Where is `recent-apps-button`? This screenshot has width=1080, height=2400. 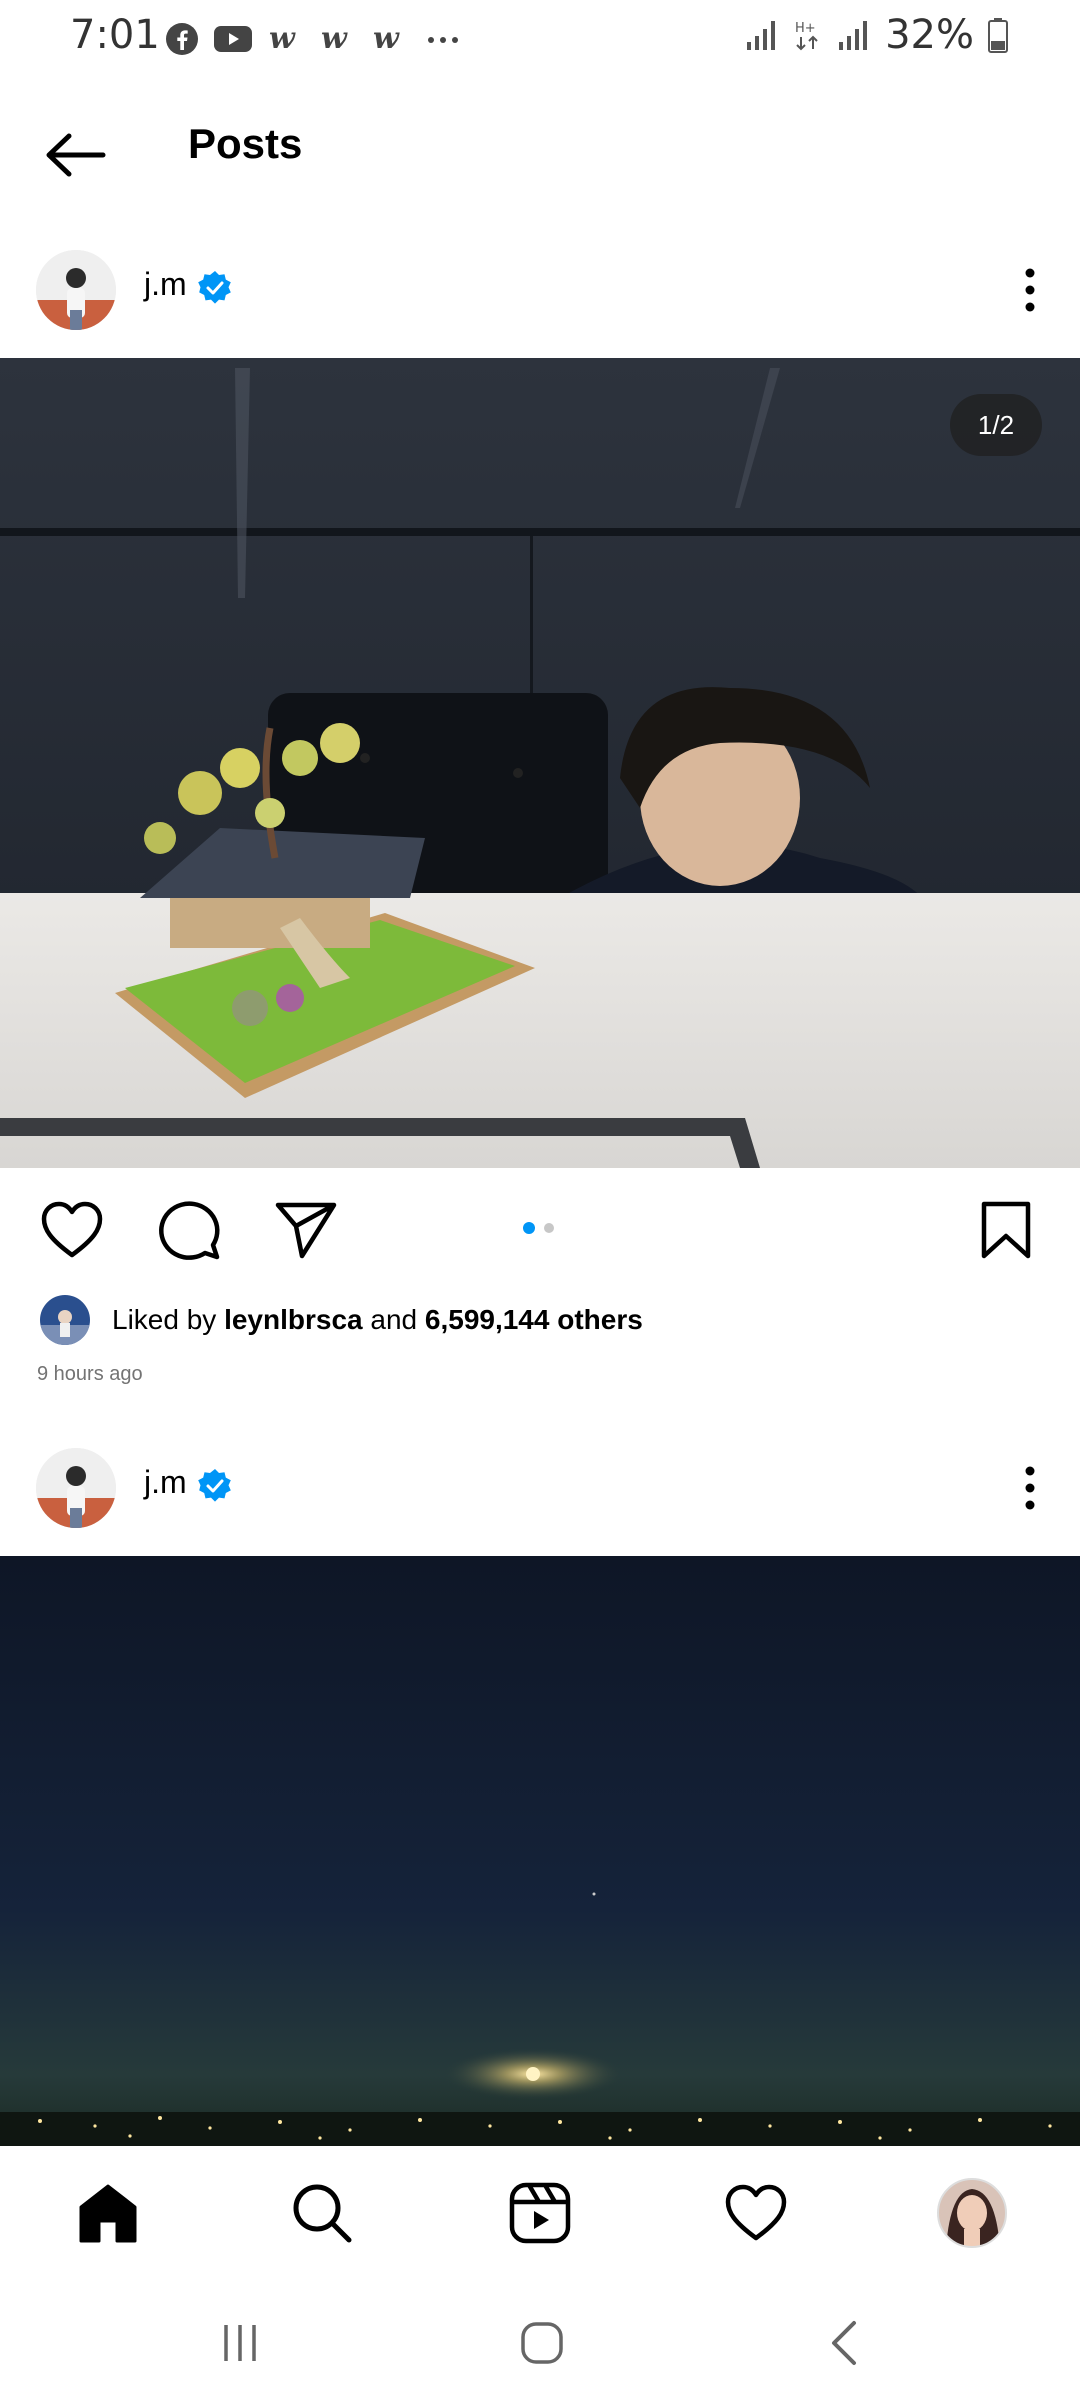 recent-apps-button is located at coordinates (240, 2343).